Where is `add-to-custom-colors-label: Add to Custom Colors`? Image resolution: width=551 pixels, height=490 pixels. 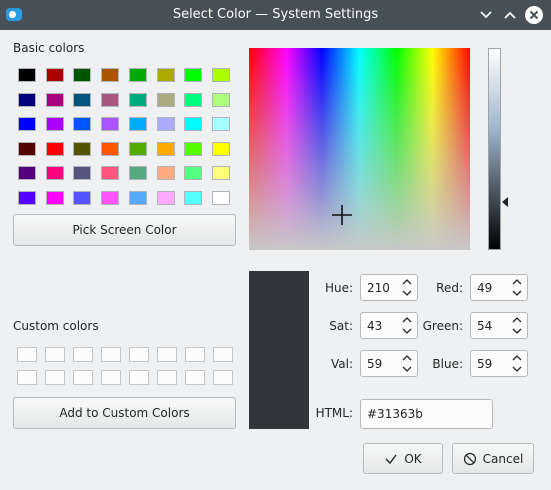 add-to-custom-colors-label: Add to Custom Colors is located at coordinates (124, 413).